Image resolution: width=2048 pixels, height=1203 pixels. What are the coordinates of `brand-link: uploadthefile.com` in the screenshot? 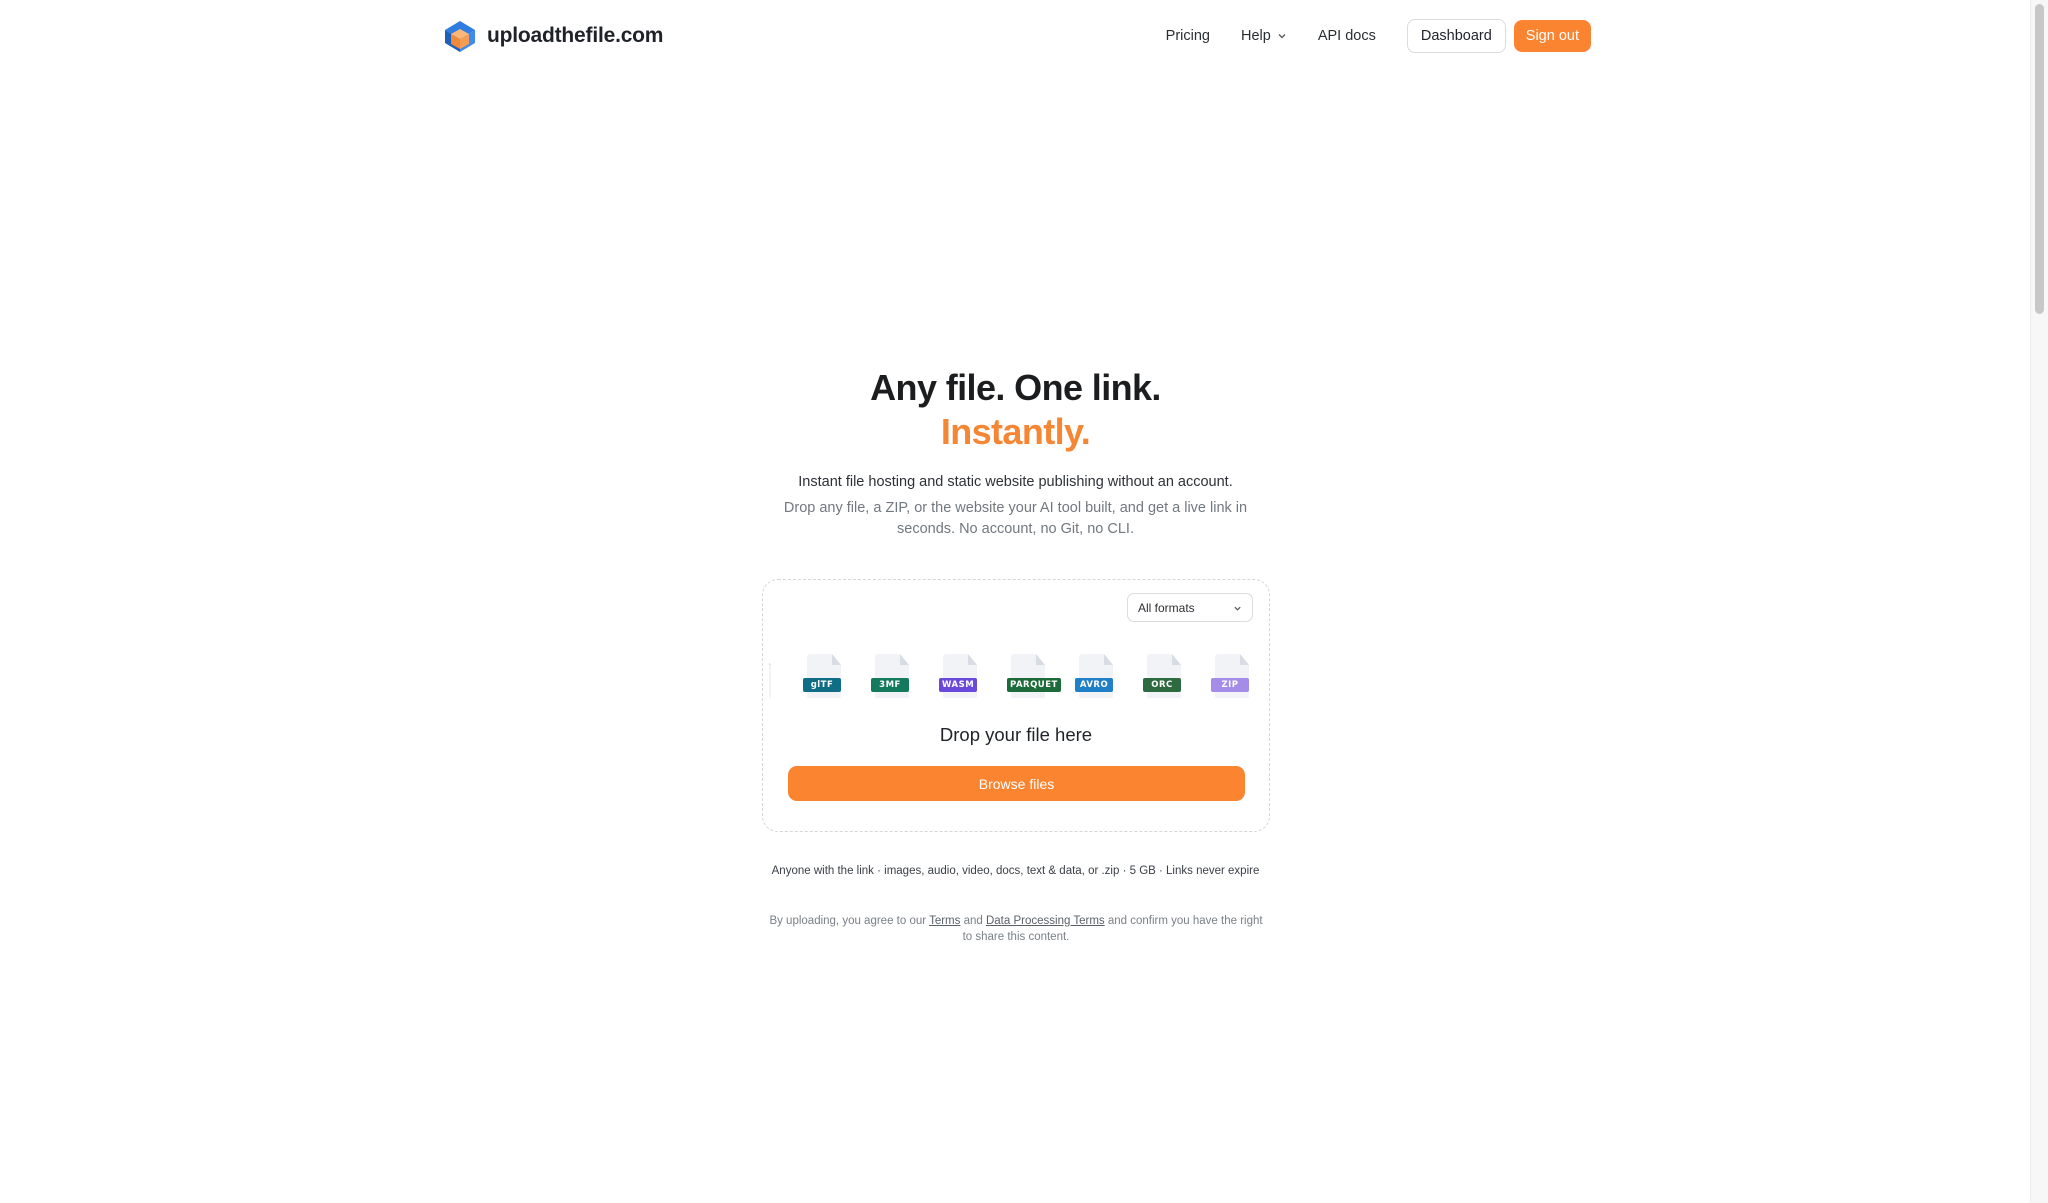 It's located at (553, 36).